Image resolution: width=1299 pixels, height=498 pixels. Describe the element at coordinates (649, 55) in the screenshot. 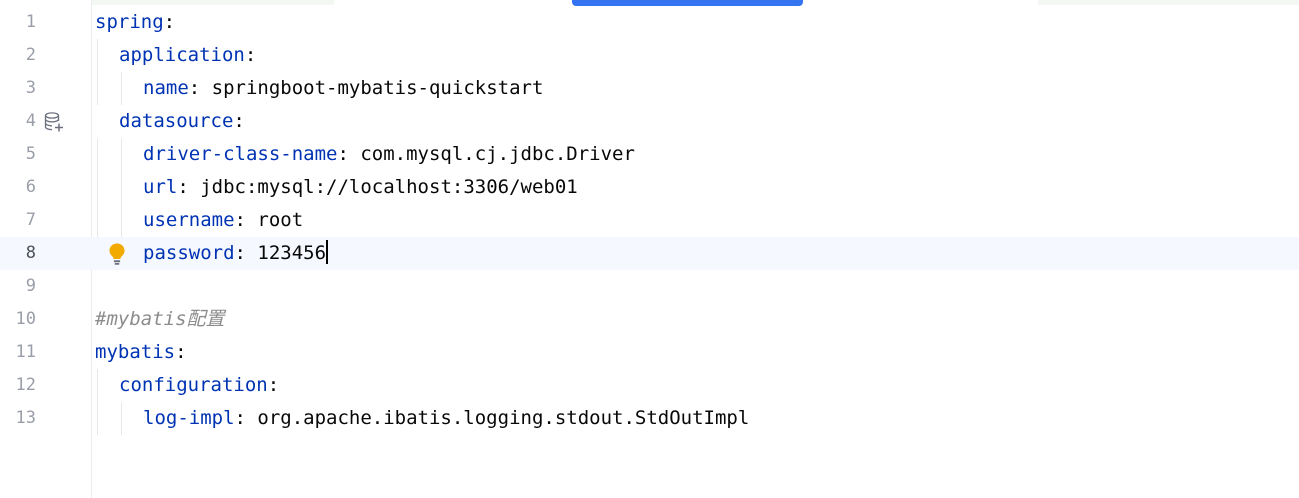

I see `code-line: 2 application:` at that location.